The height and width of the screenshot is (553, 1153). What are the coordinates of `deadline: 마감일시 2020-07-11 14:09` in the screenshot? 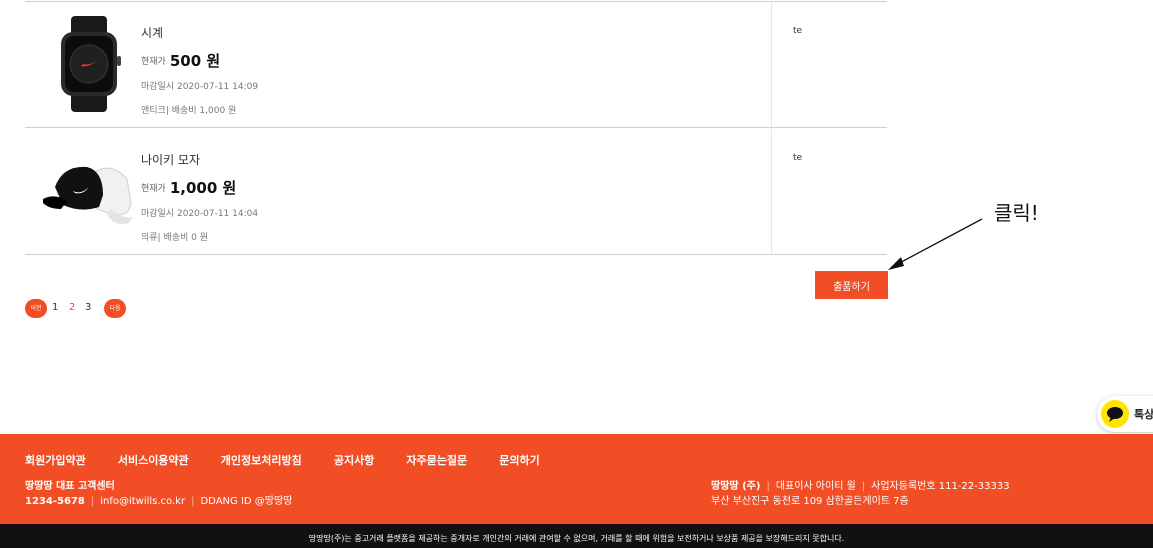 It's located at (200, 87).